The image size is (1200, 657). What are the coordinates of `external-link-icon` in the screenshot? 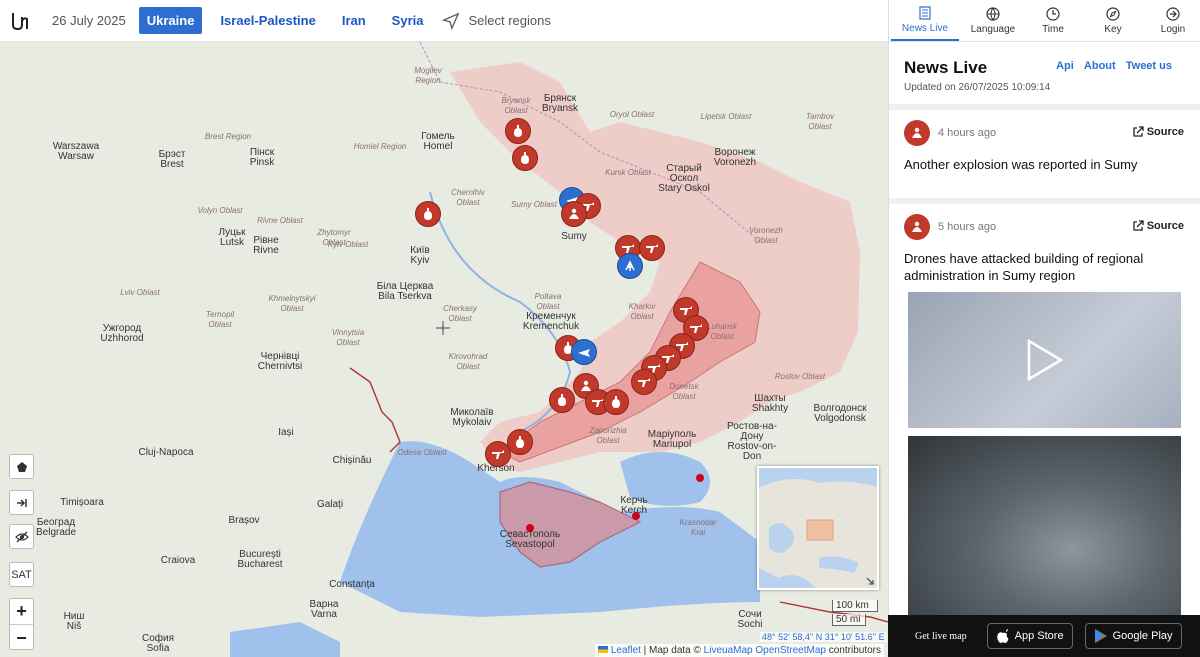 It's located at (1138, 131).